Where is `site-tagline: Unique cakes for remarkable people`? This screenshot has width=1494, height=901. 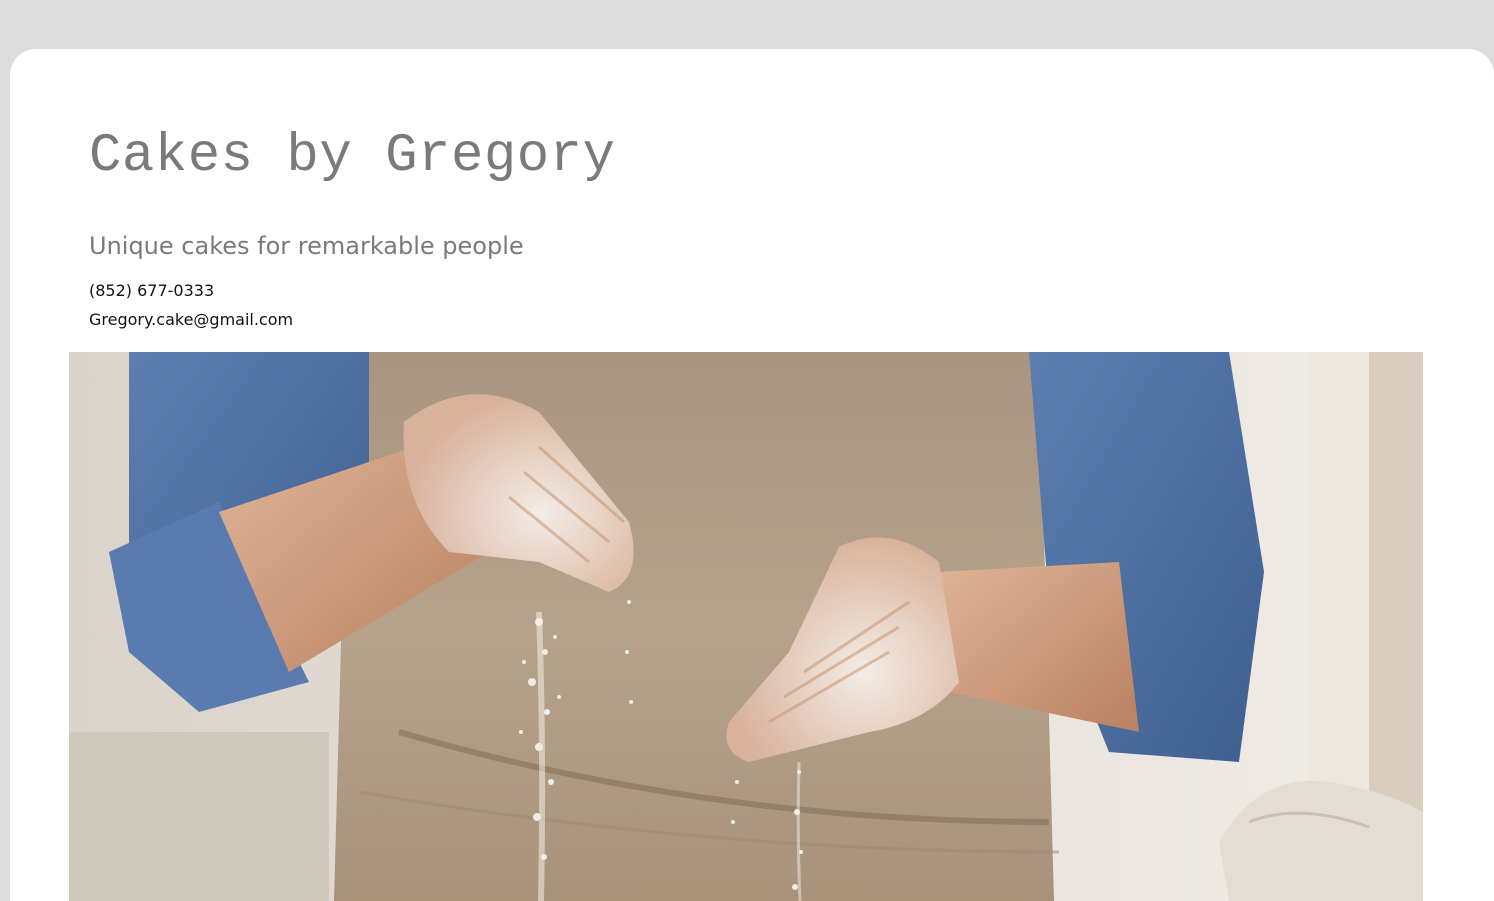
site-tagline: Unique cakes for remarkable people is located at coordinates (306, 246).